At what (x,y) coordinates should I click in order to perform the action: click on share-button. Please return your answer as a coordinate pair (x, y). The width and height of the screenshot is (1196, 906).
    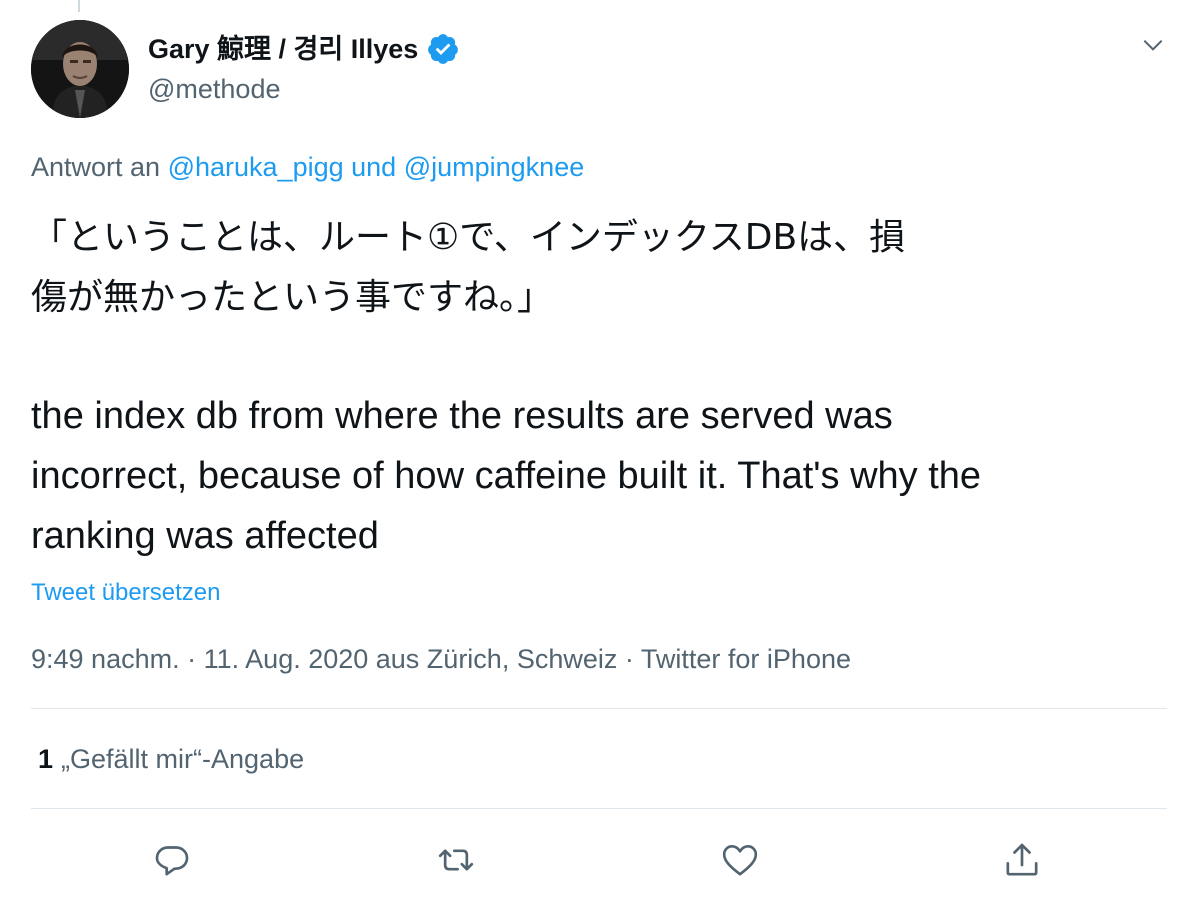
    Looking at the image, I should click on (1022, 860).